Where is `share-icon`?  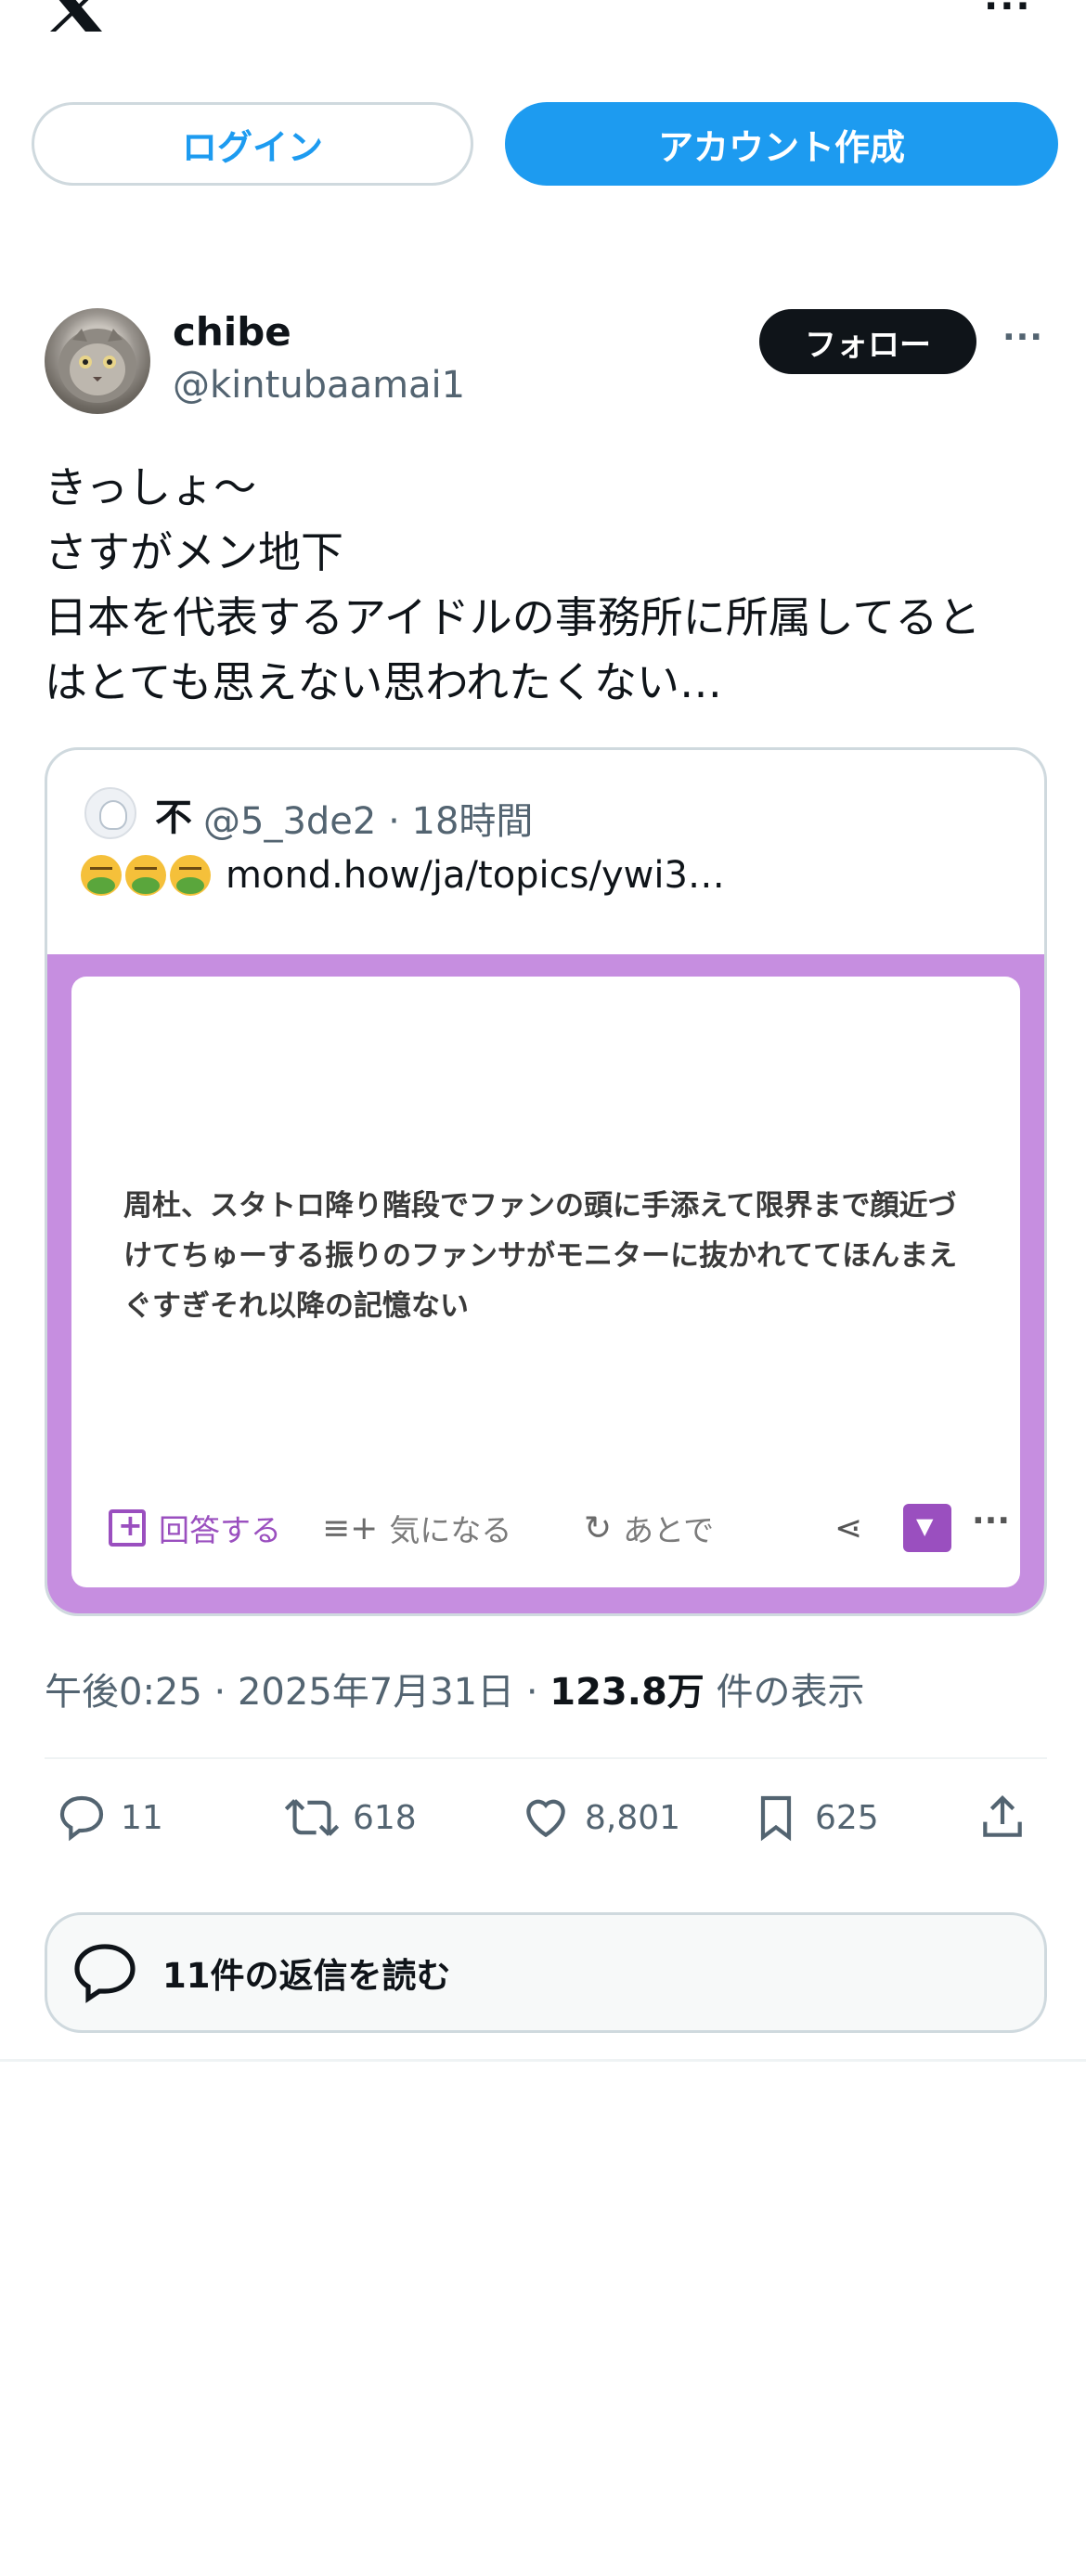 share-icon is located at coordinates (1003, 1816).